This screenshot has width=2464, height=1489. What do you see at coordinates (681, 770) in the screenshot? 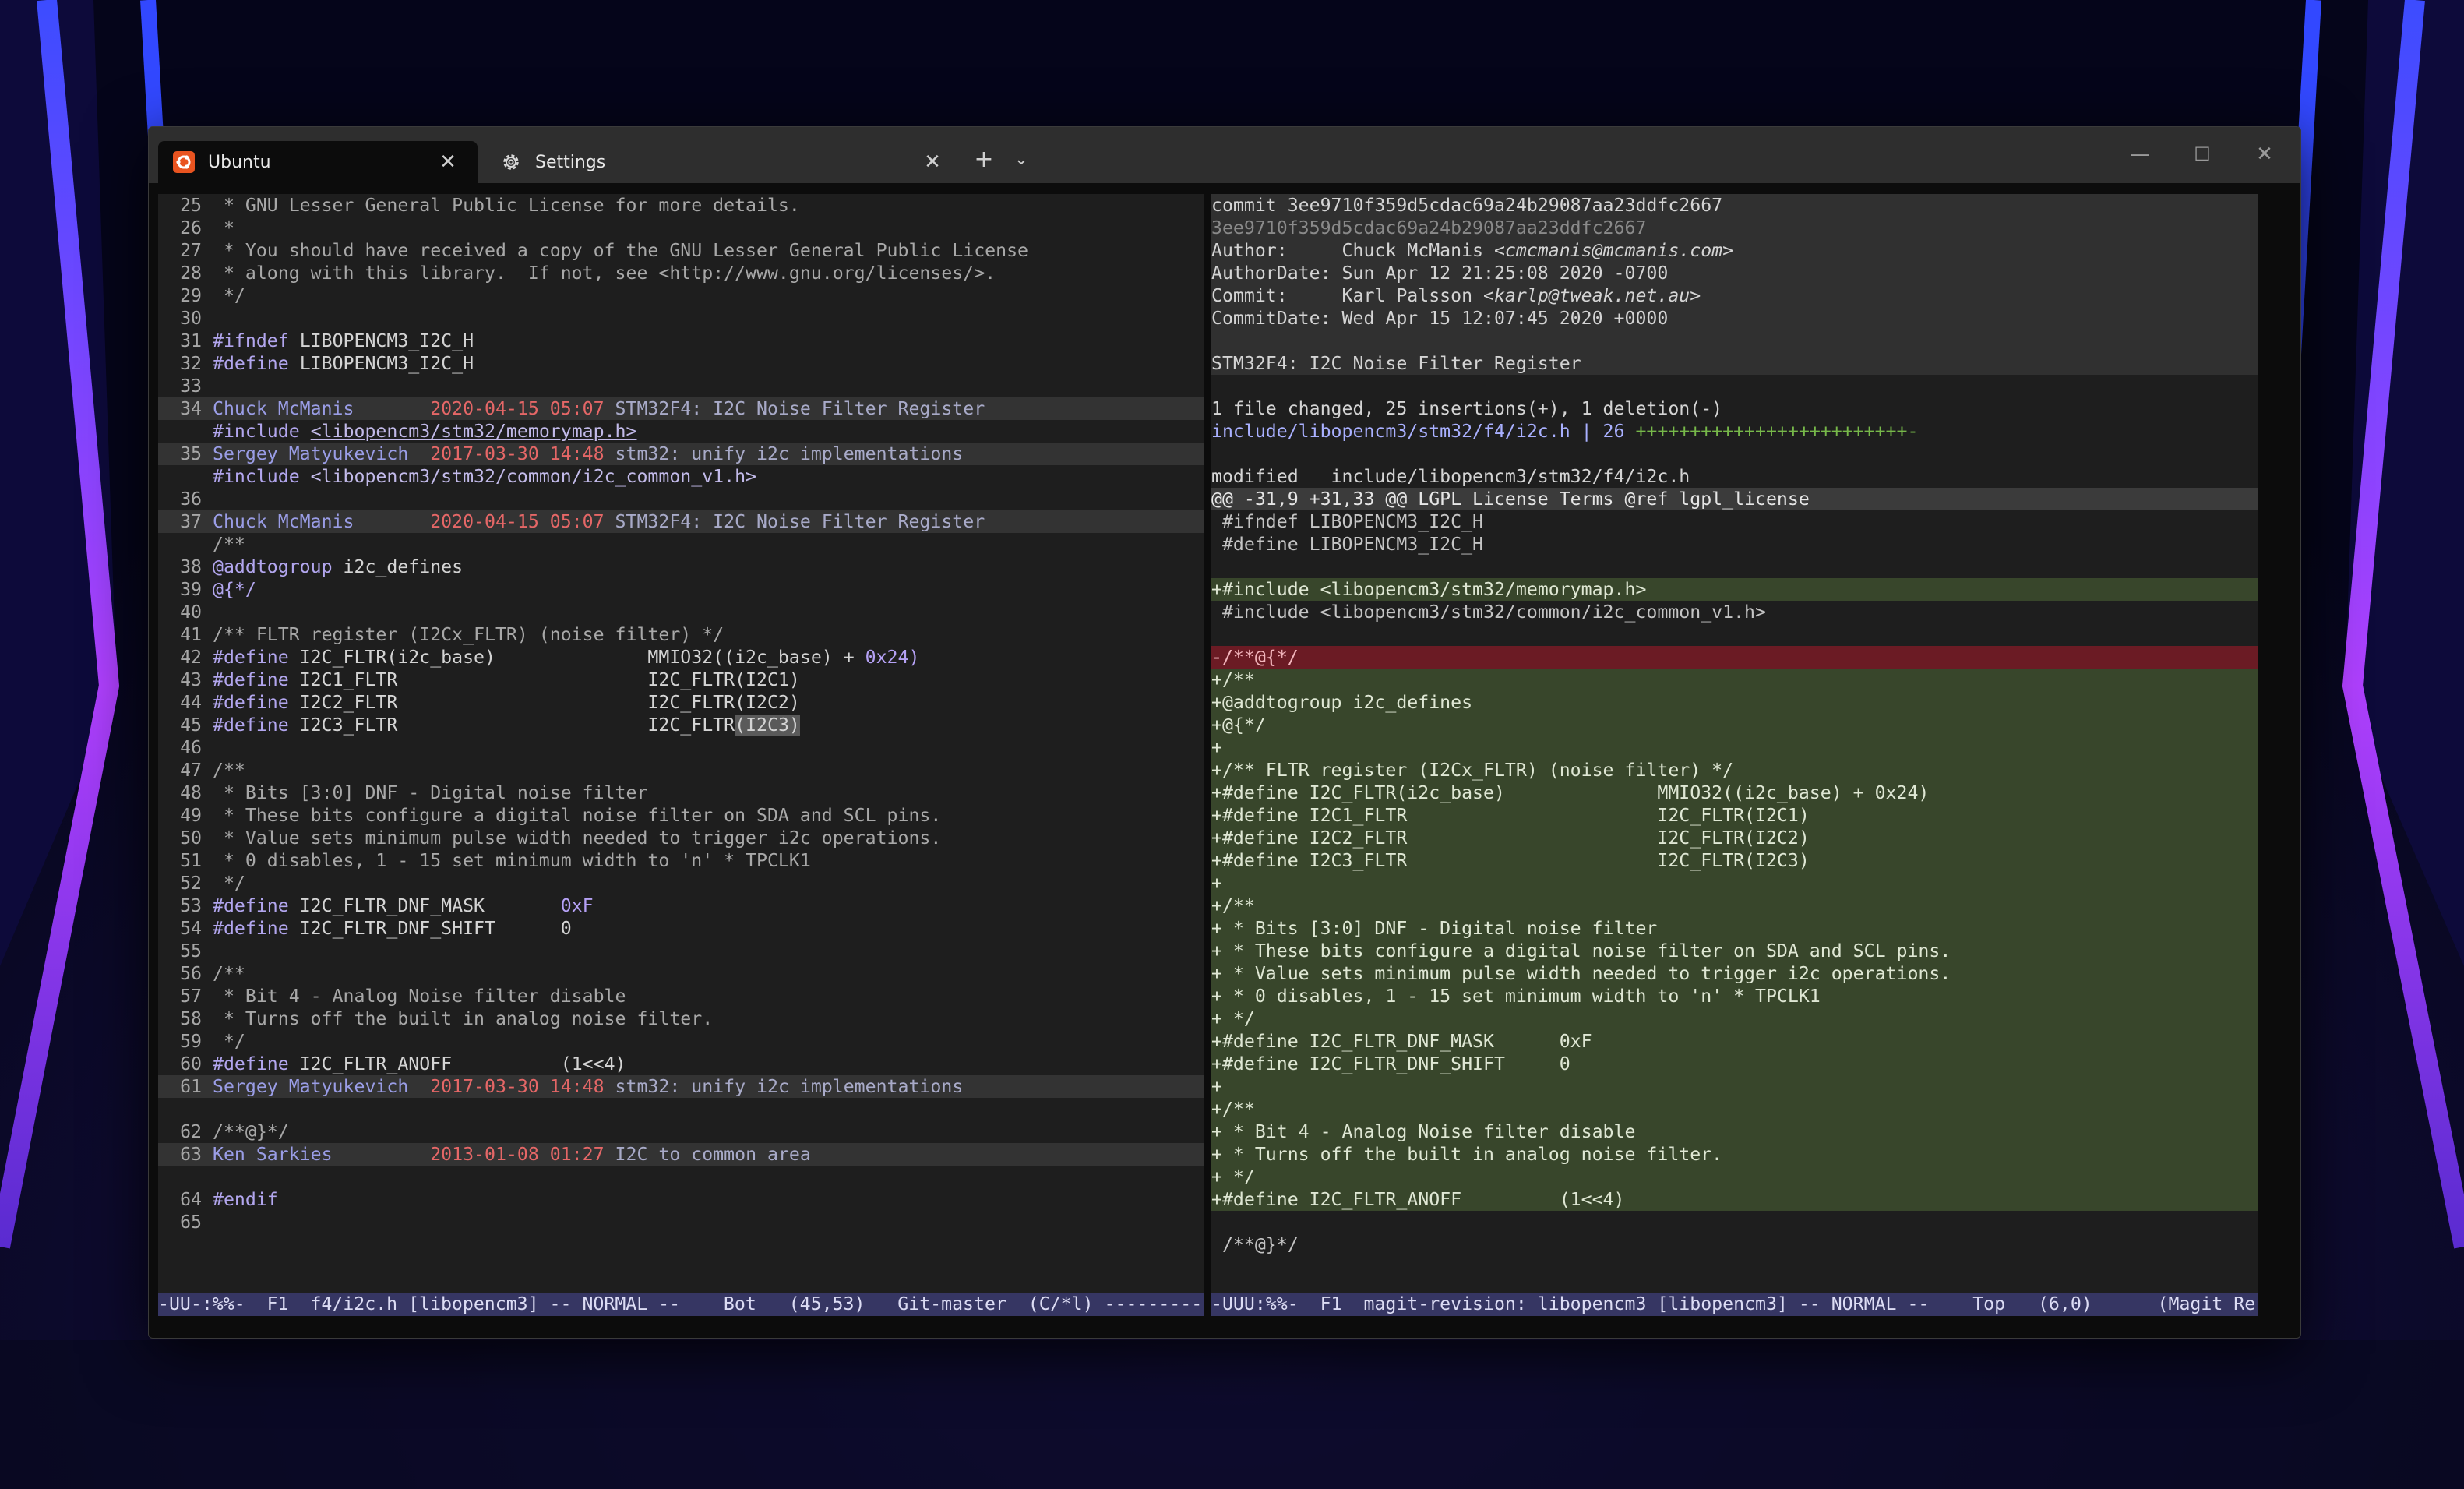
I see `code-line: 47/**` at bounding box center [681, 770].